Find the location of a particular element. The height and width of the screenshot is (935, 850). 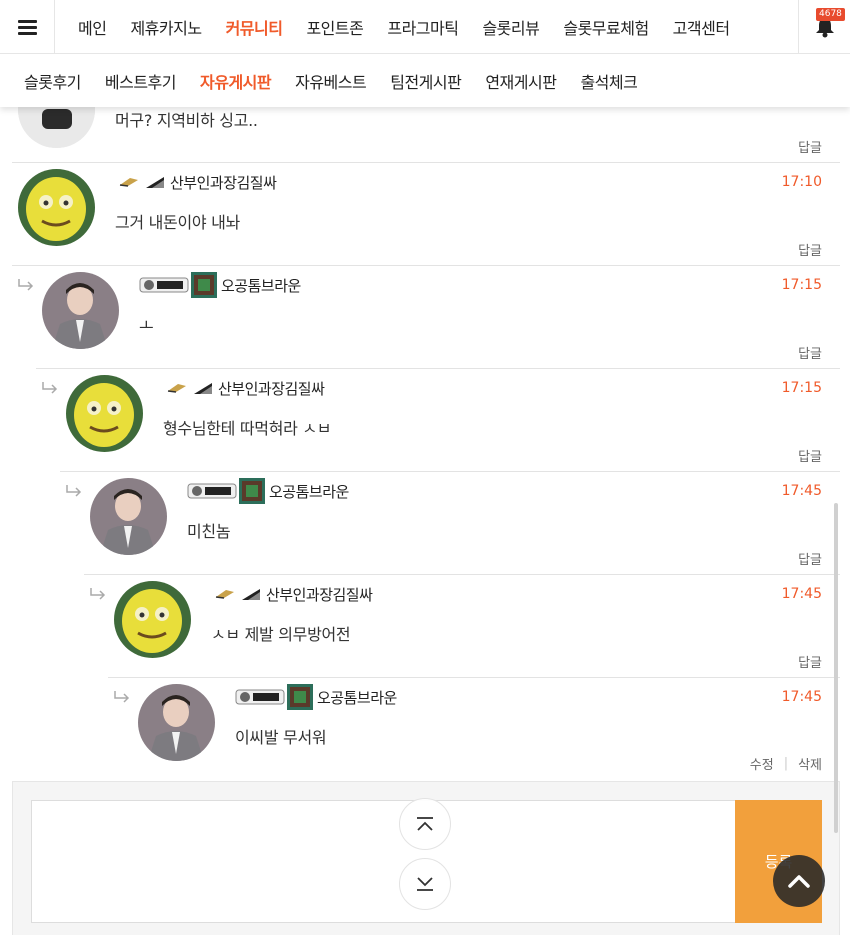

subnav-item-best-review: 베스트후기 is located at coordinates (140, 81).